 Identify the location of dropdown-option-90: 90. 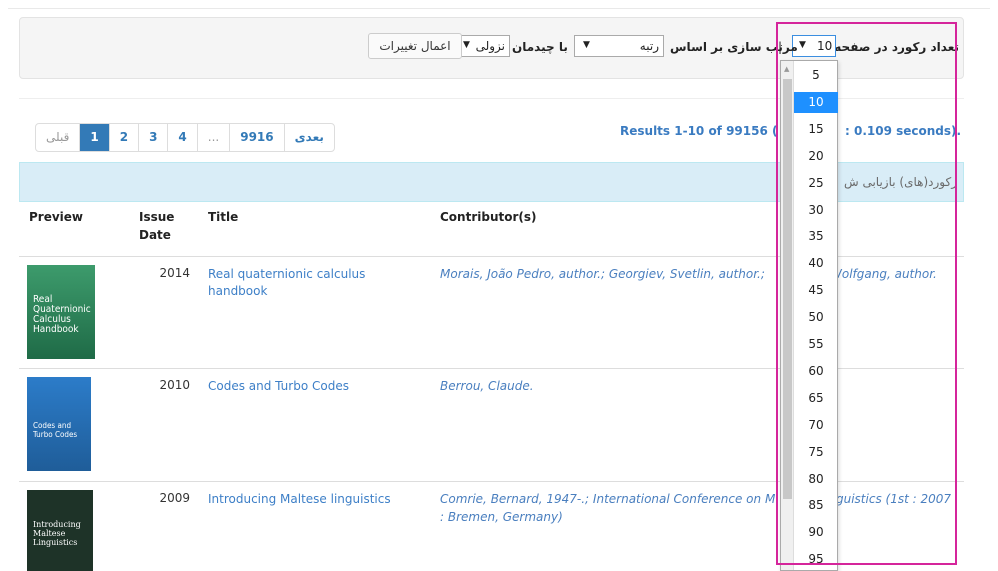
(816, 532).